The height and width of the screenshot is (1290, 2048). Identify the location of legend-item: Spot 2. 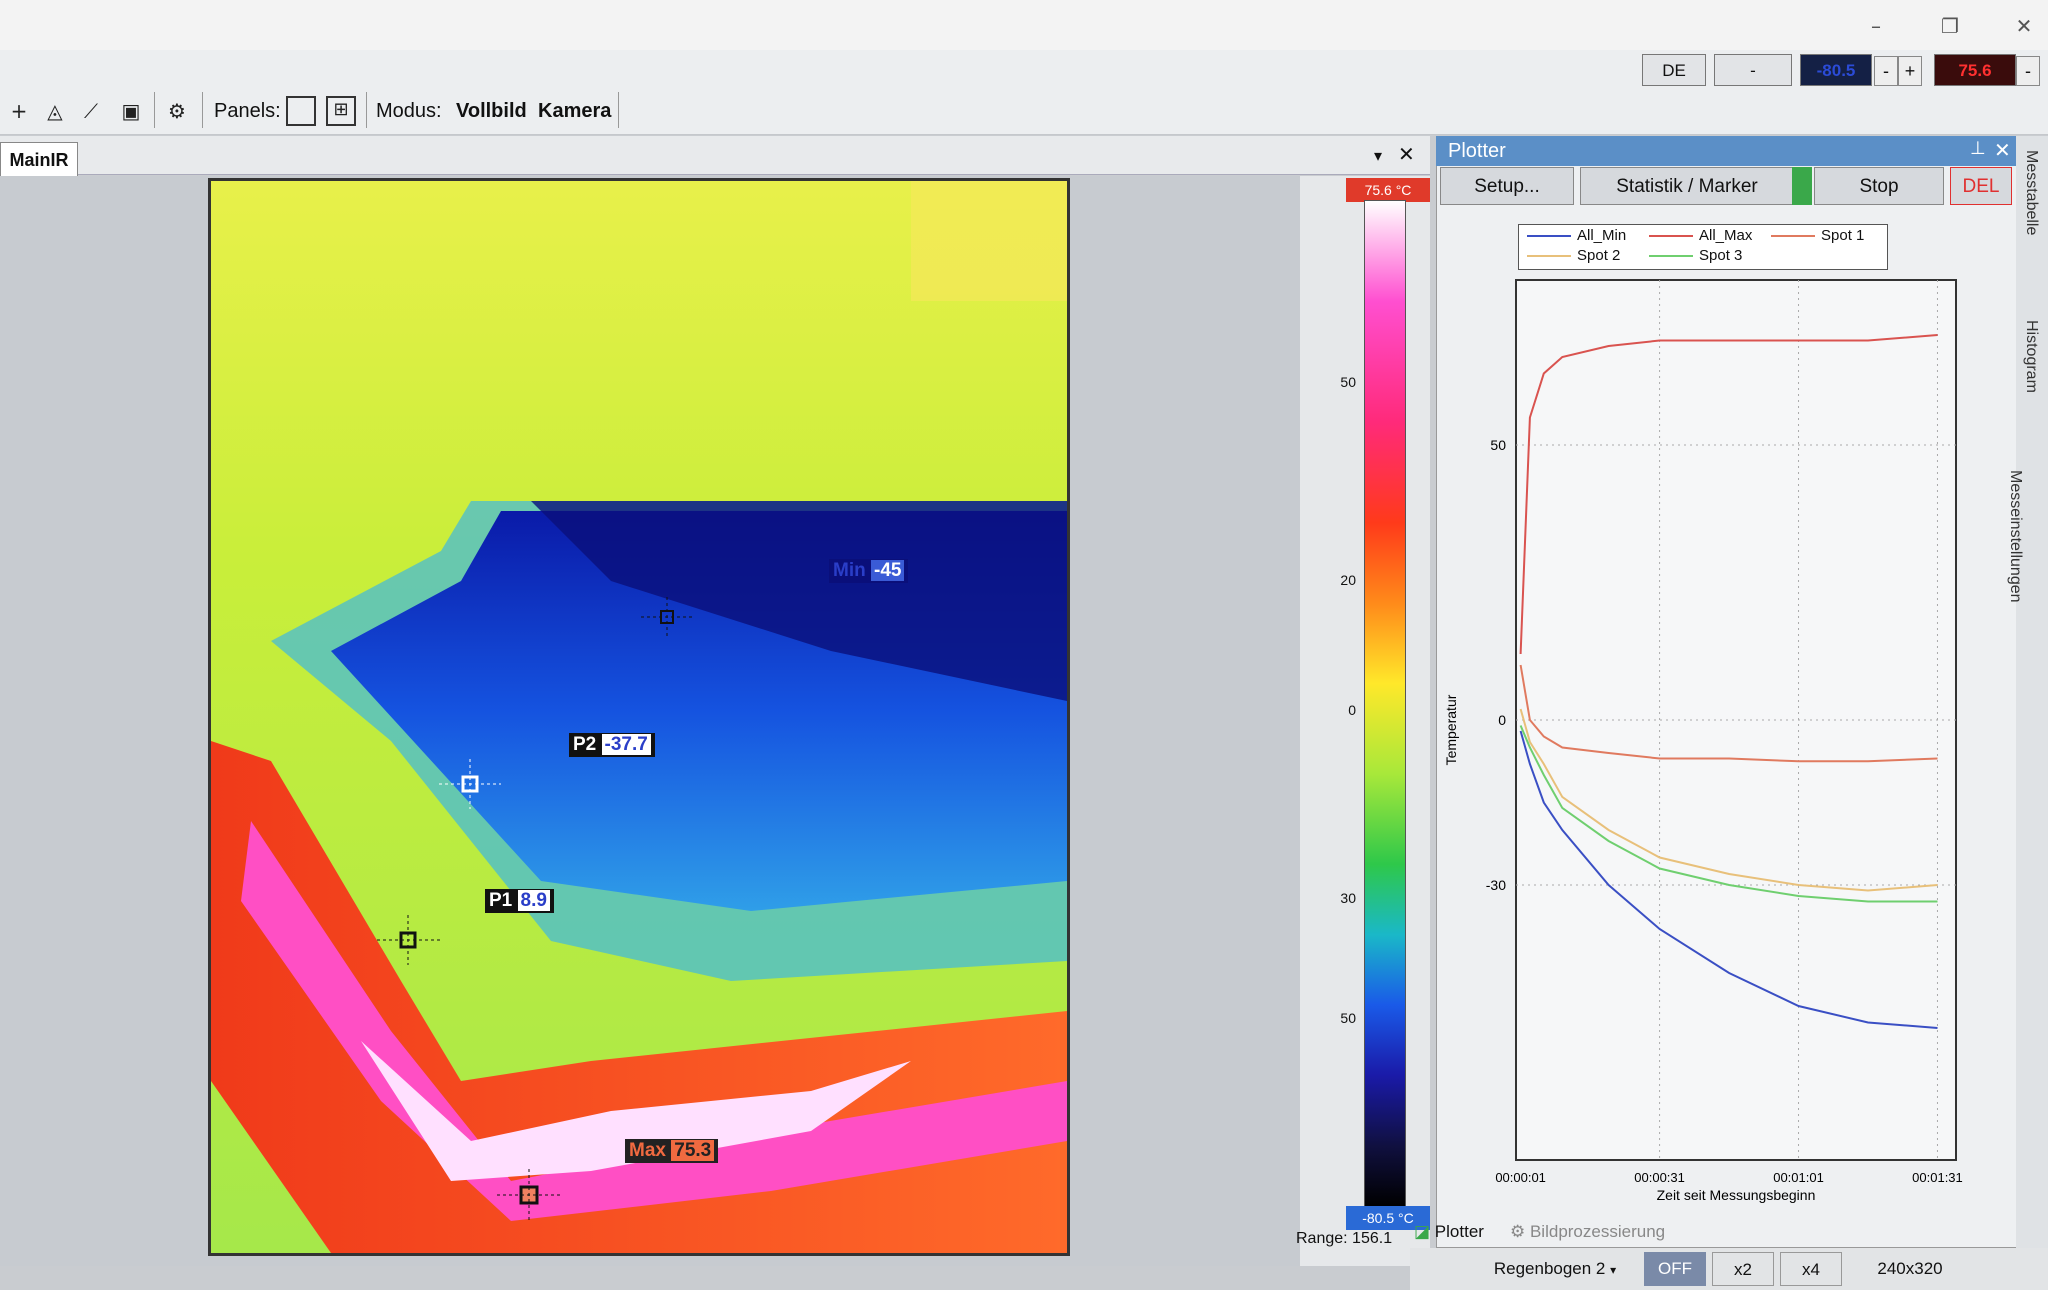
(1573, 255).